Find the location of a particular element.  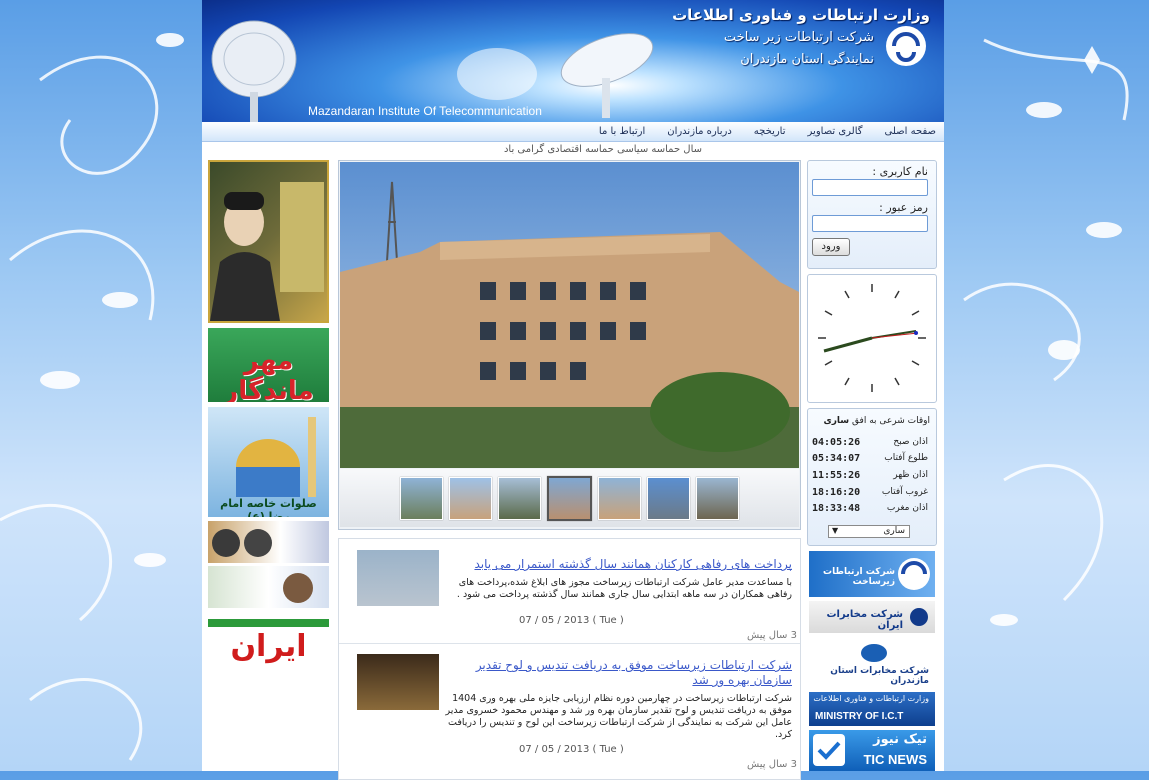

leader-banner is located at coordinates (268, 241).